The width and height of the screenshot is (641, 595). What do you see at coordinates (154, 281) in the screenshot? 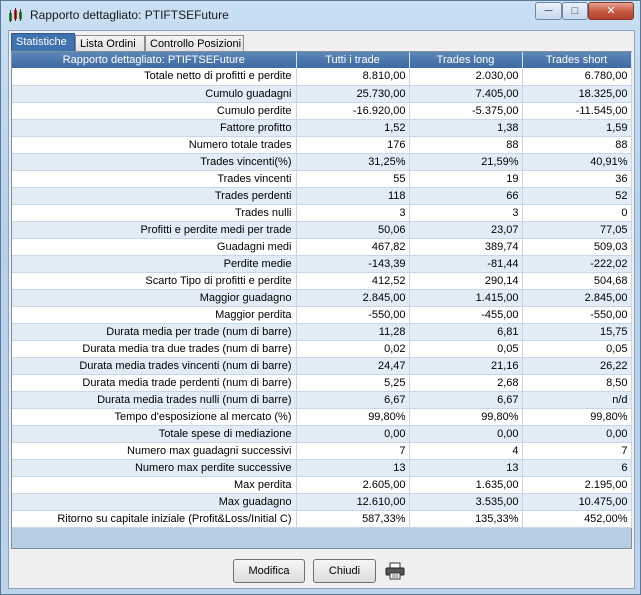
I see `cell-metric: Scarto Tipo di profitti e perdite` at bounding box center [154, 281].